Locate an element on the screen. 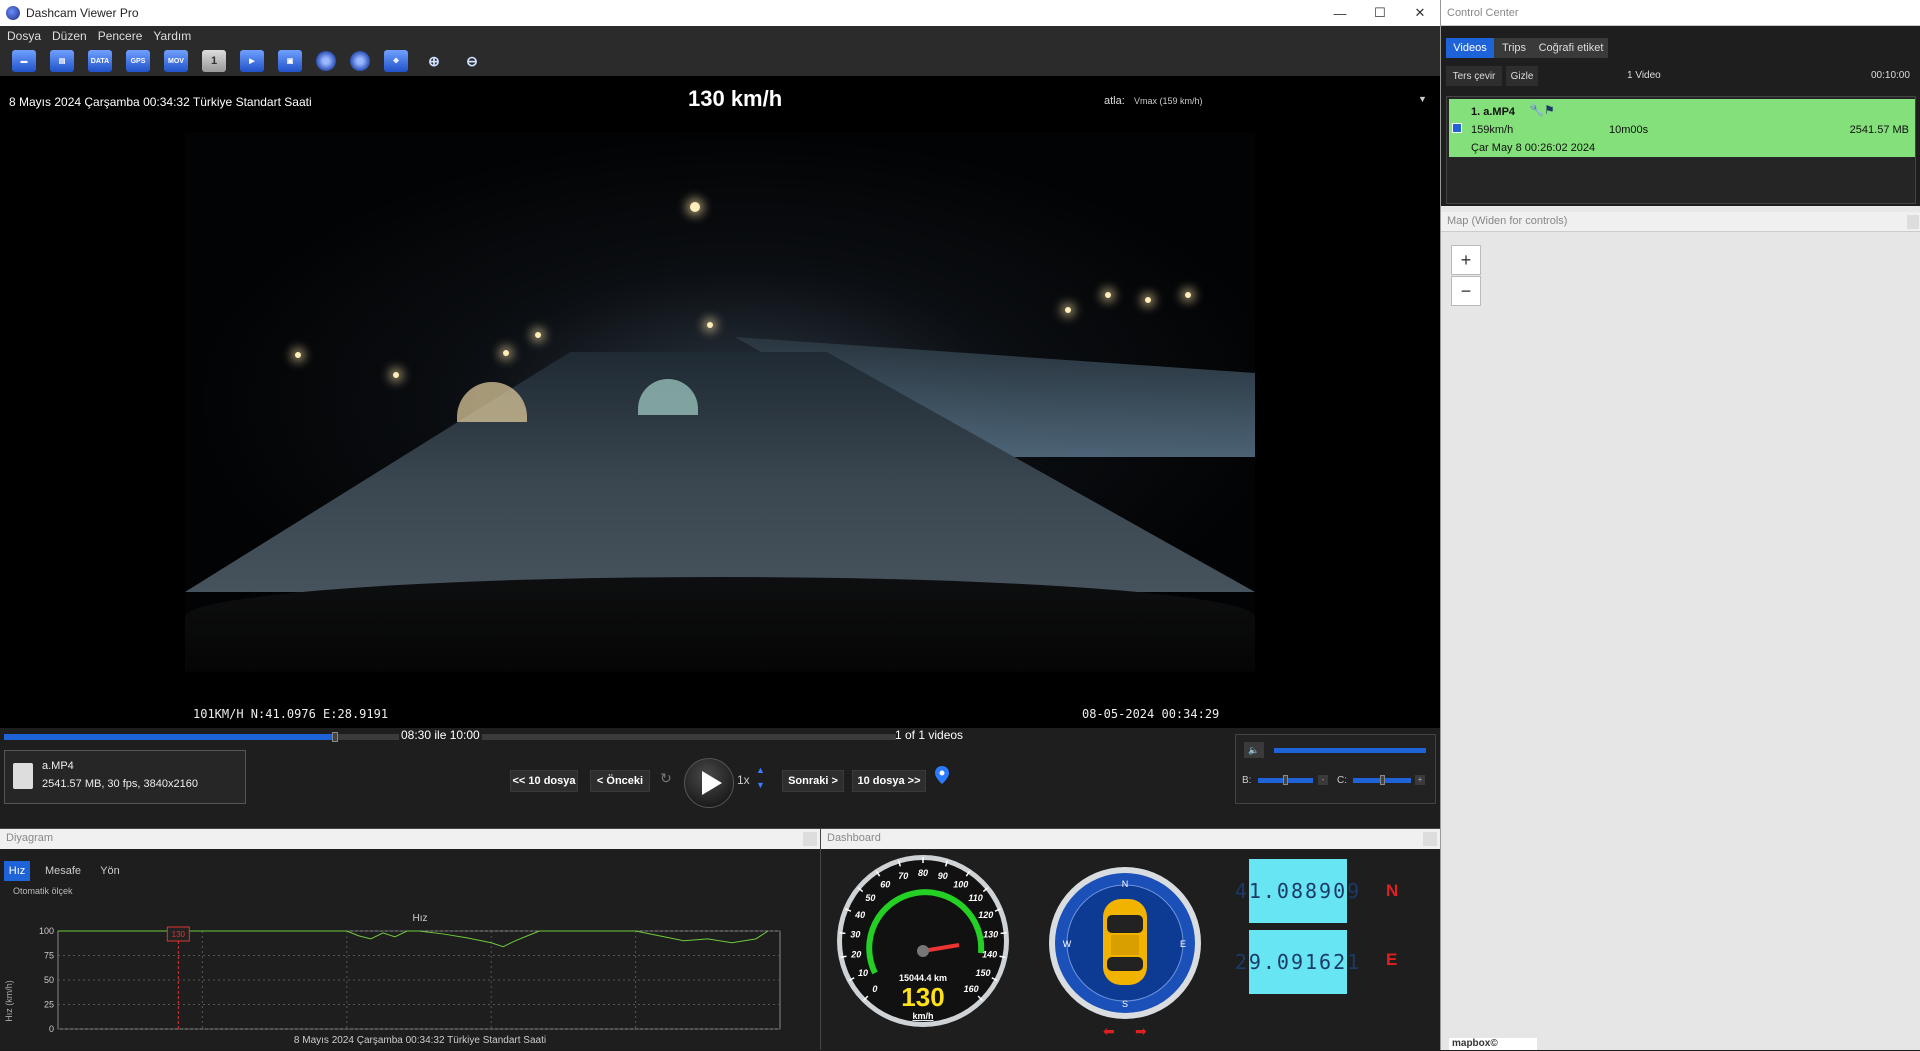 The image size is (1920, 1051). map-attribution: mapbox© is located at coordinates (1493, 1044).